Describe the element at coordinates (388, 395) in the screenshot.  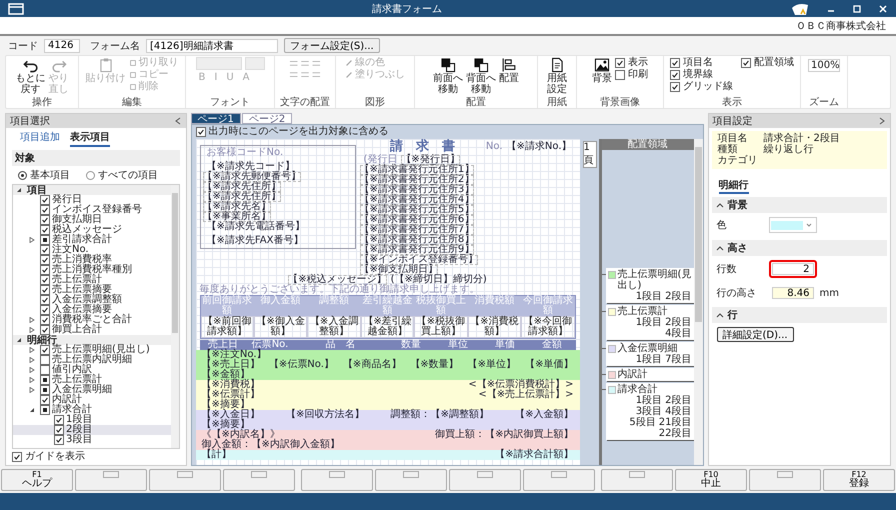
I see `detail-band: 【※消費税】 <【※伝票消費税計】> 【※伝票計】 <【※売上伝票計】> 【※摘要】` at that location.